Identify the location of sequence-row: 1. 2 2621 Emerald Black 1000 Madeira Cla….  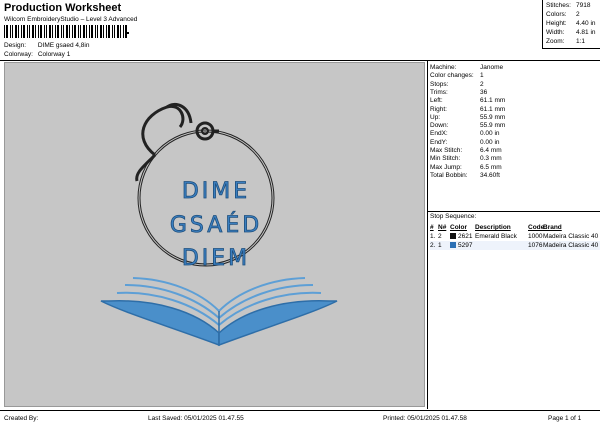
(515, 236).